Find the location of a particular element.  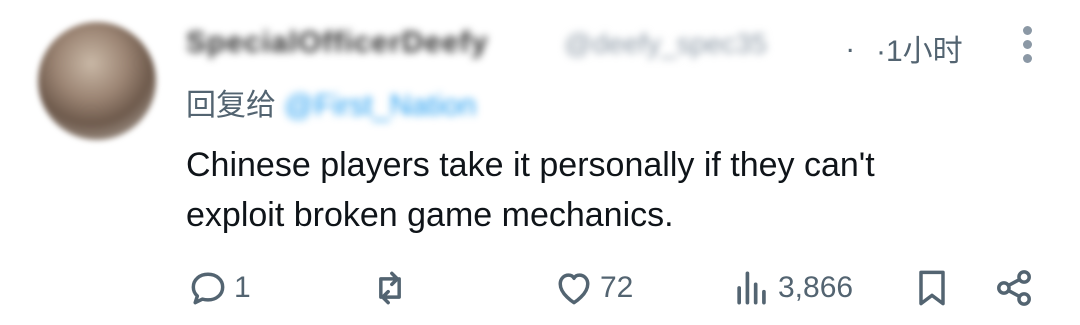

timestamp: ·1小时 is located at coordinates (919, 48).